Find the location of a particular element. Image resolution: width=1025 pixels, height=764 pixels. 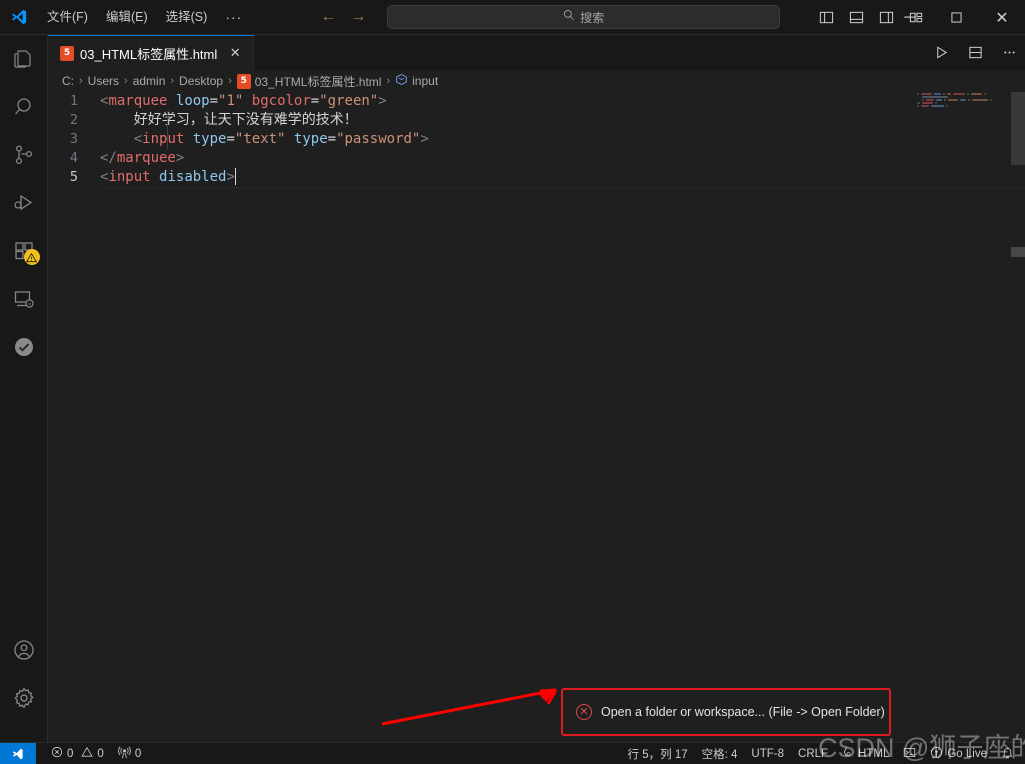

code-token: > is located at coordinates (424, 139).